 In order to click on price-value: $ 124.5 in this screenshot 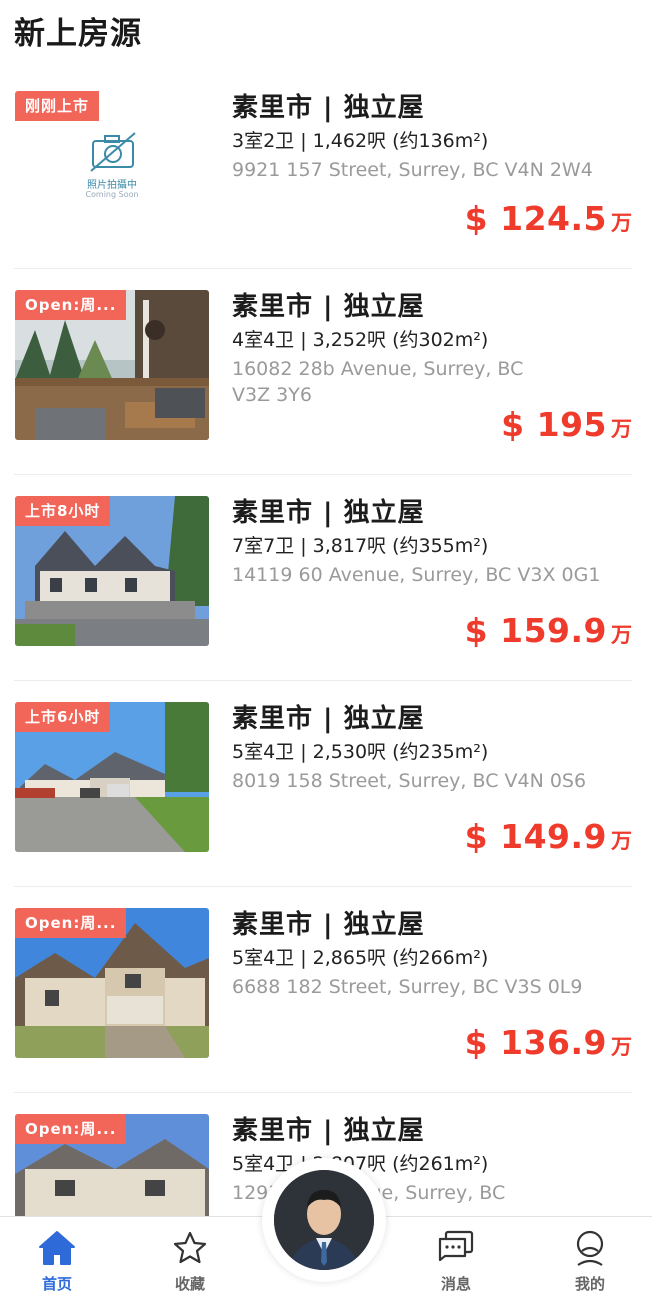, I will do `click(535, 218)`.